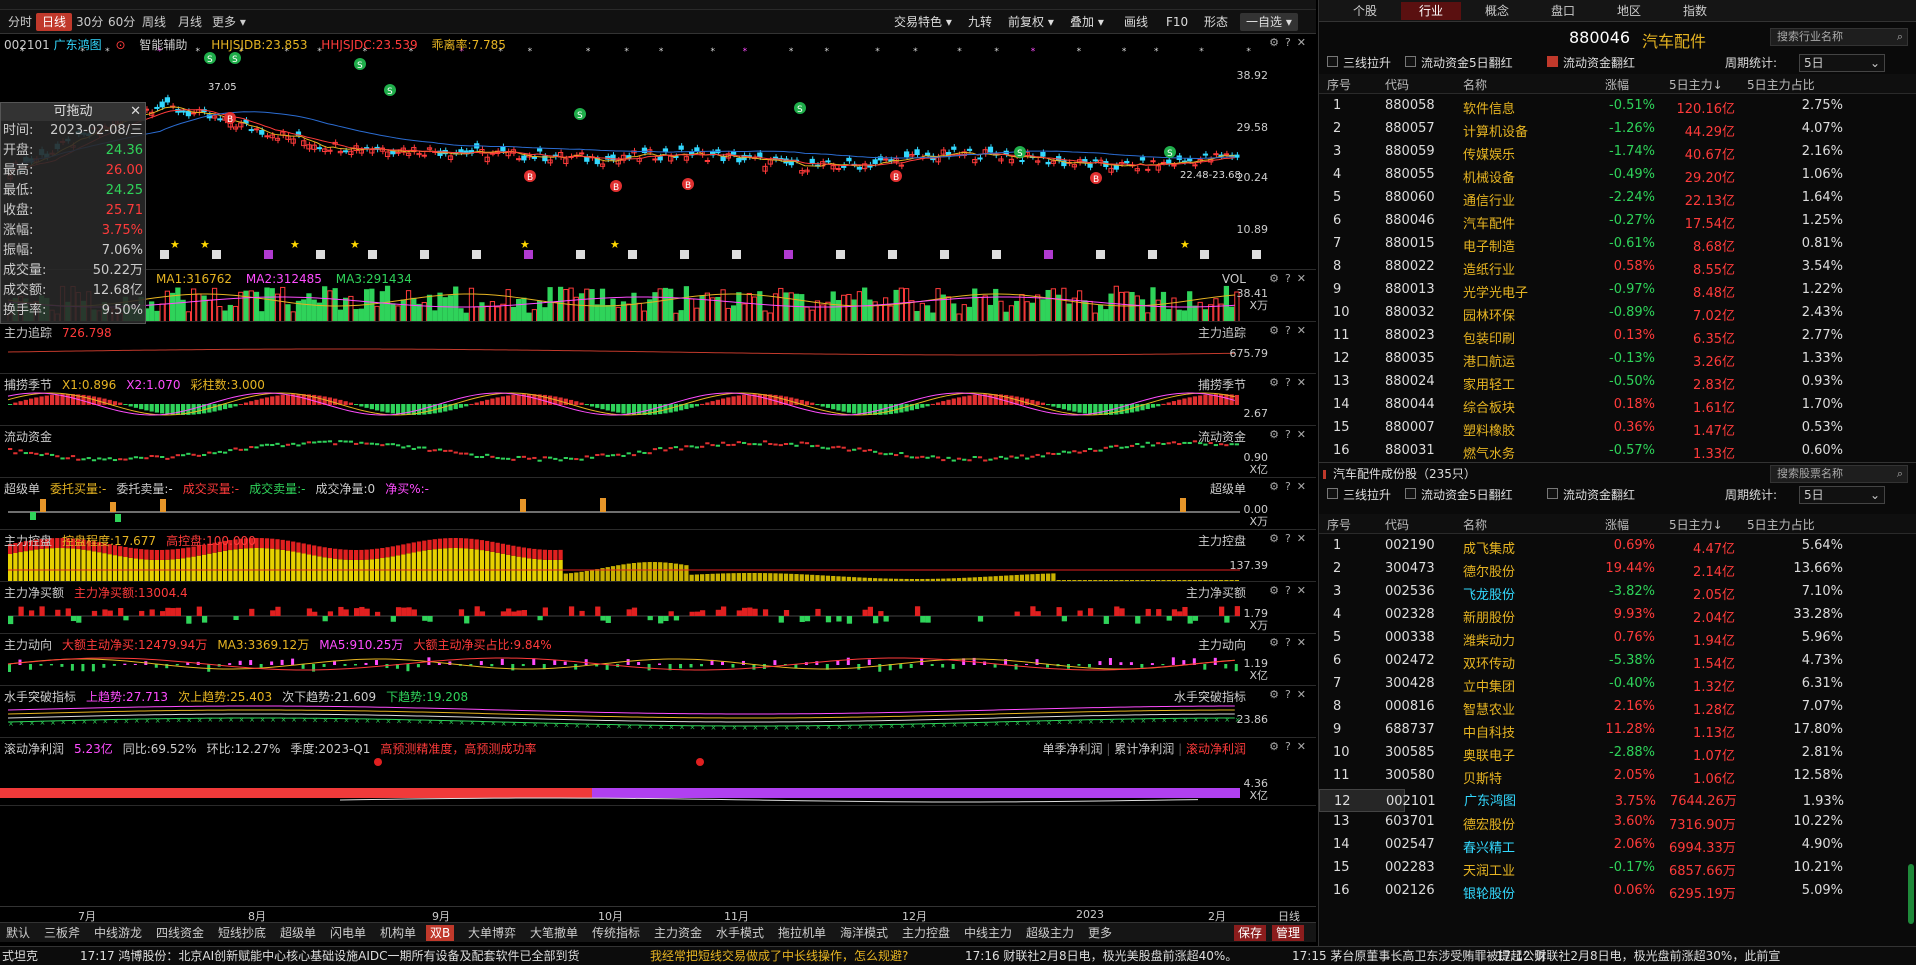 This screenshot has width=1916, height=965. Describe the element at coordinates (1617, 683) in the screenshot. I see `table-row: 7 300428 立中集团 -0.40% 1.32亿 6.31%` at that location.